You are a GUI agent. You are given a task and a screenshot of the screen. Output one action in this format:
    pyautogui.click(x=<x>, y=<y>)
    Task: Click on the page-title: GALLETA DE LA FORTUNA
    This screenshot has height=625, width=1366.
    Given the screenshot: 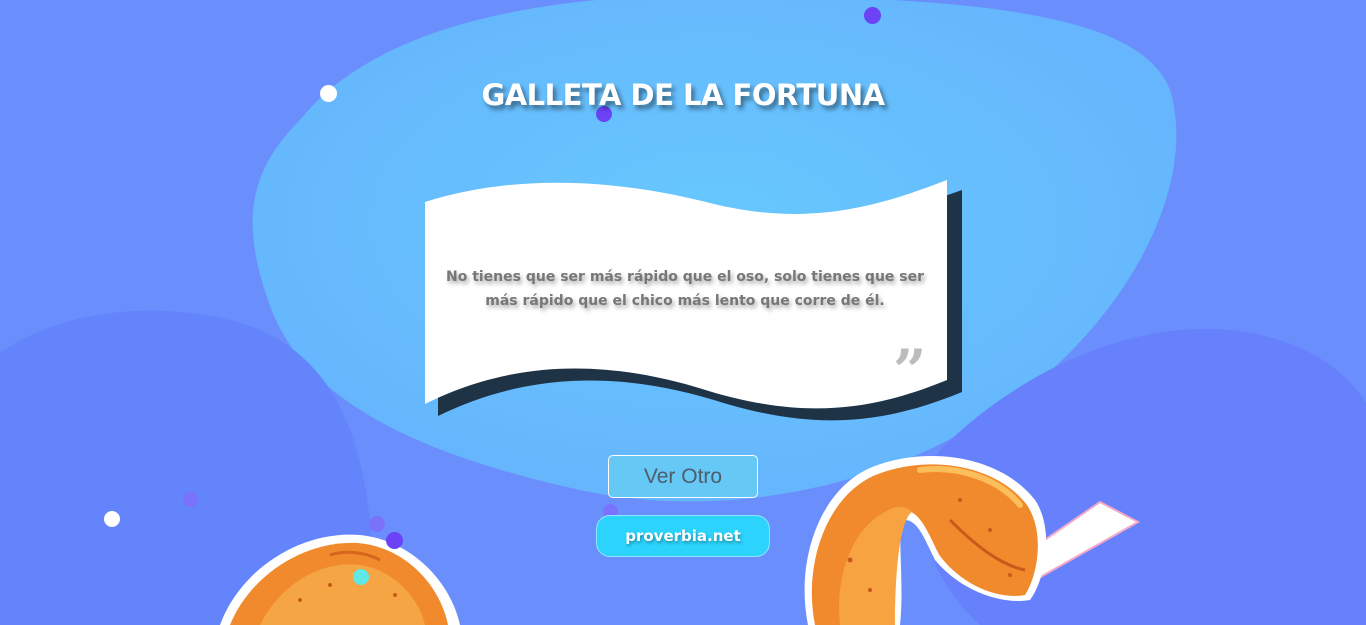 What is the action you would take?
    pyautogui.click(x=683, y=95)
    